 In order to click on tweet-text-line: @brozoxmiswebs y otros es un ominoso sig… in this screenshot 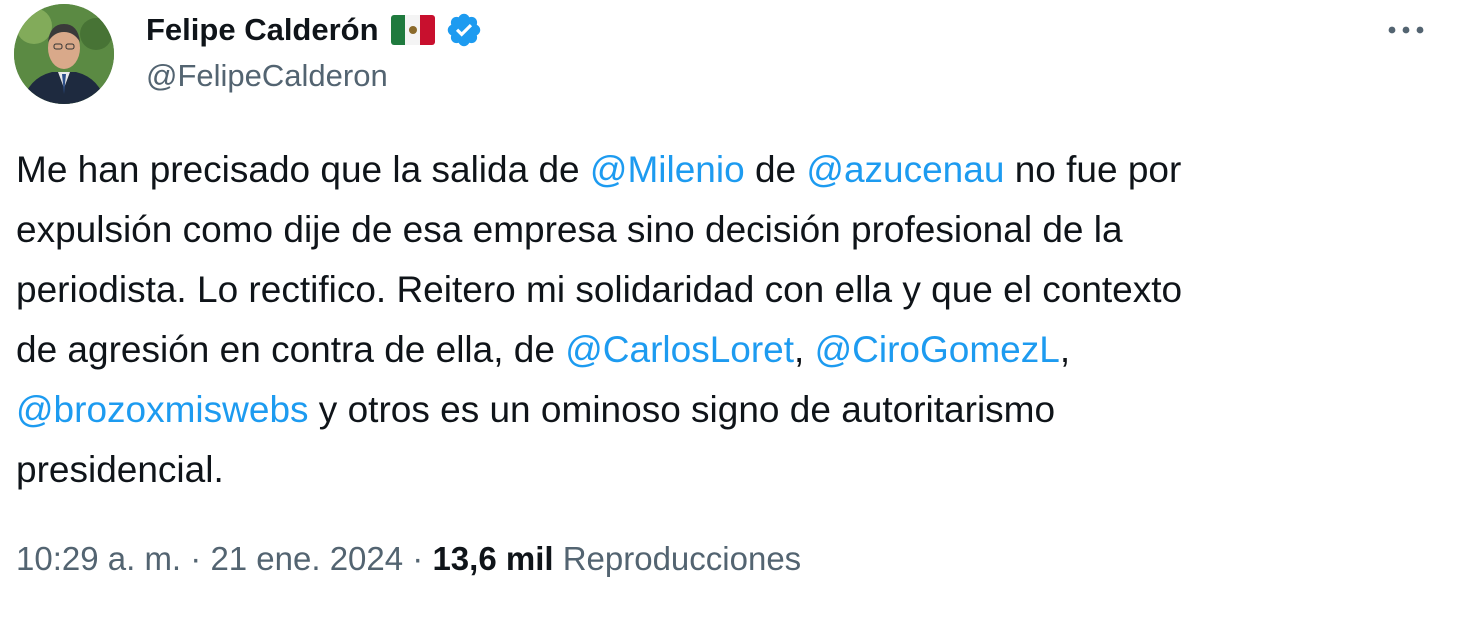, I will do `click(726, 410)`.